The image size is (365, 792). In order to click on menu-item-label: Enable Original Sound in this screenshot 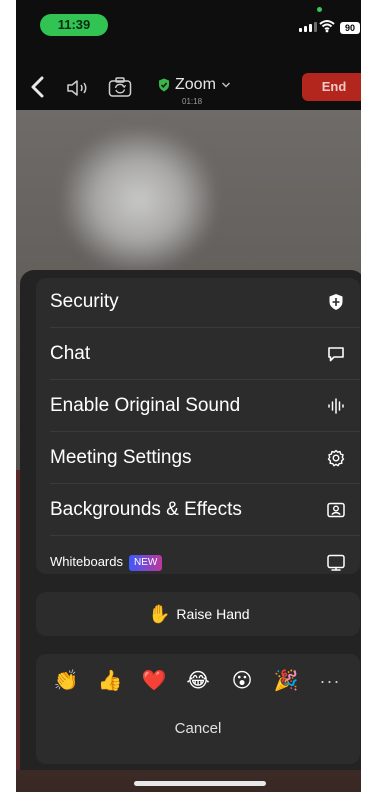, I will do `click(145, 405)`.